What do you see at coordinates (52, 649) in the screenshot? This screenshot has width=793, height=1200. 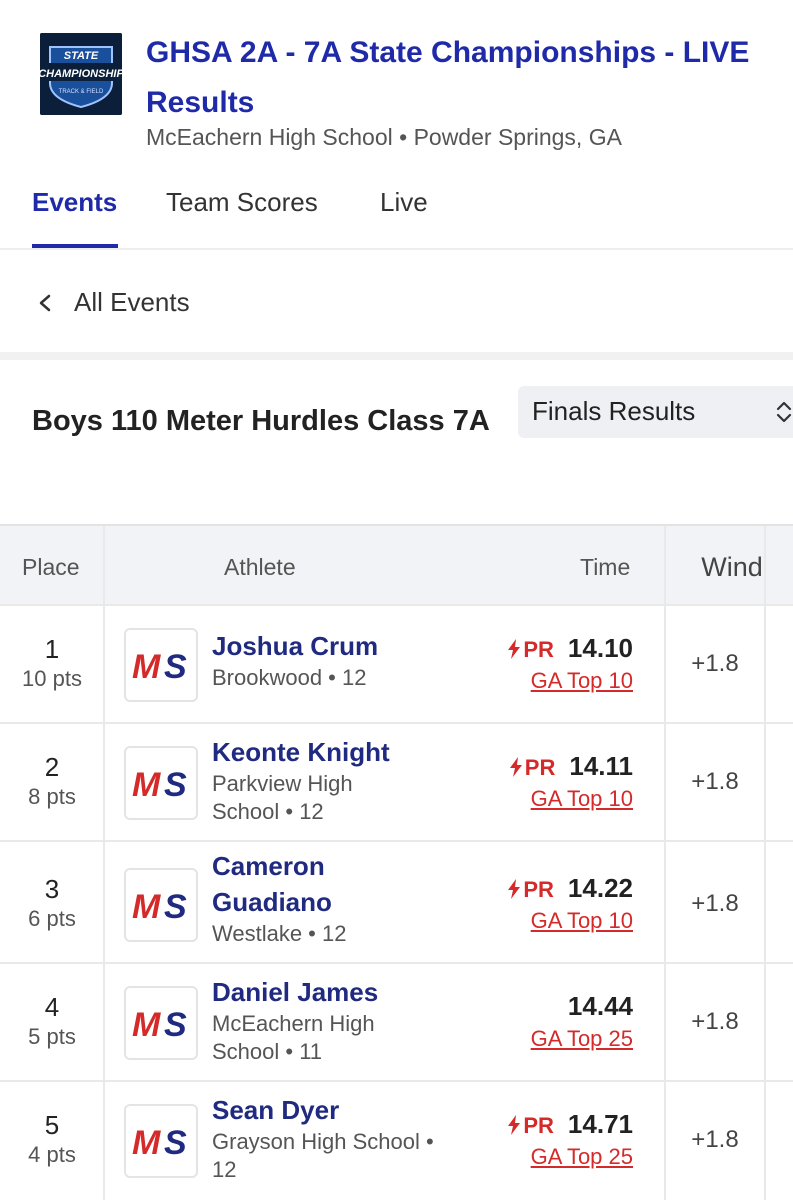 I see `place-number: 1` at bounding box center [52, 649].